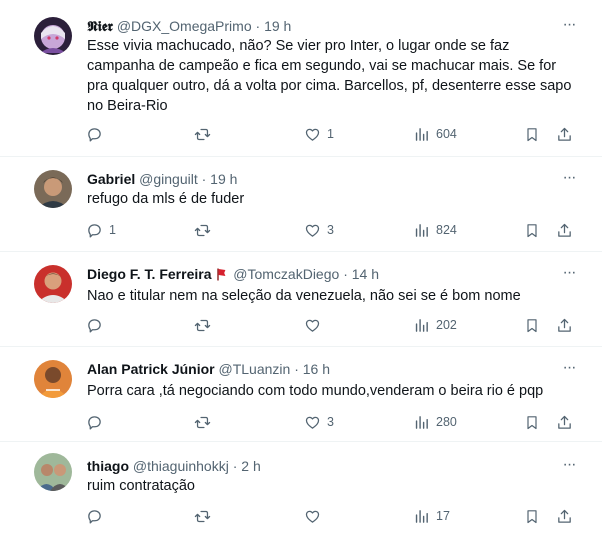  Describe the element at coordinates (319, 134) in the screenshot. I see `like-button: 1` at that location.